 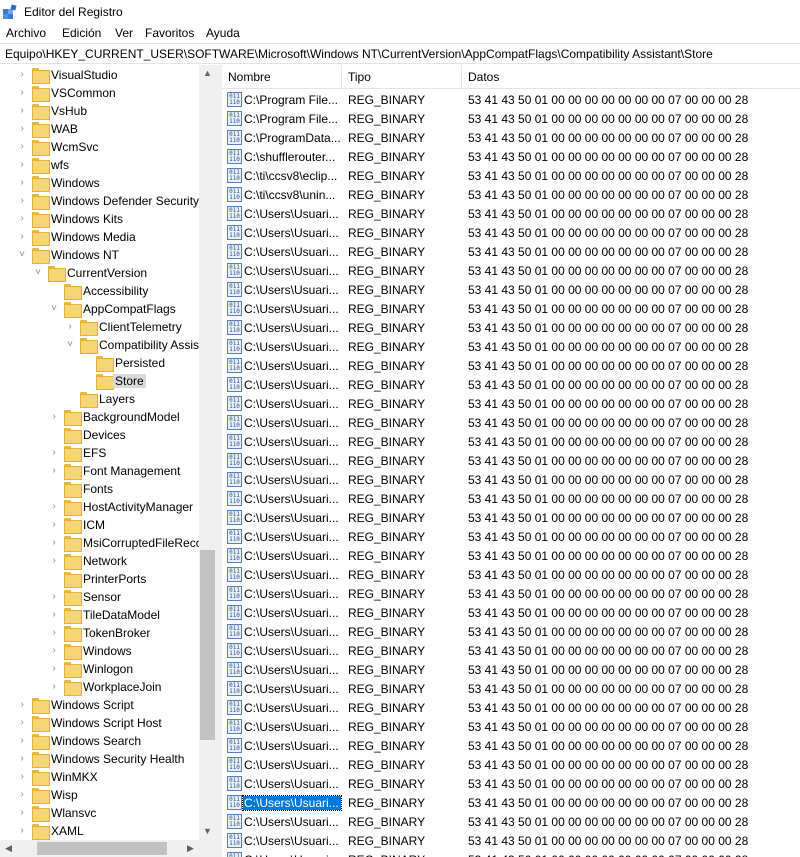 What do you see at coordinates (99, 417) in the screenshot?
I see `tree-item: › BackgroundModel` at bounding box center [99, 417].